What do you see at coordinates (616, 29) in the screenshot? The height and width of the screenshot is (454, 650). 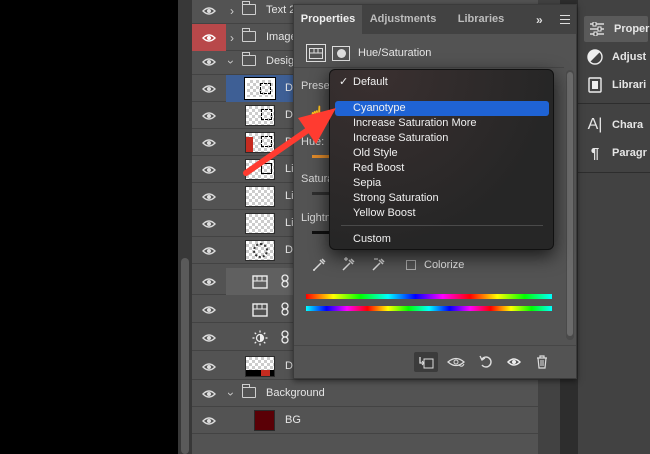 I see `dock-item-properties: Proper` at bounding box center [616, 29].